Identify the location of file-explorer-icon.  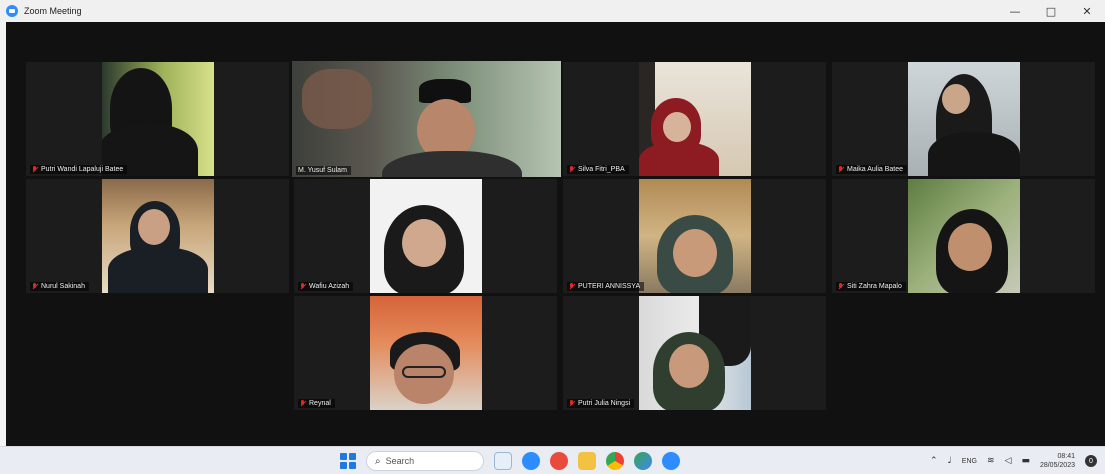
(503, 461).